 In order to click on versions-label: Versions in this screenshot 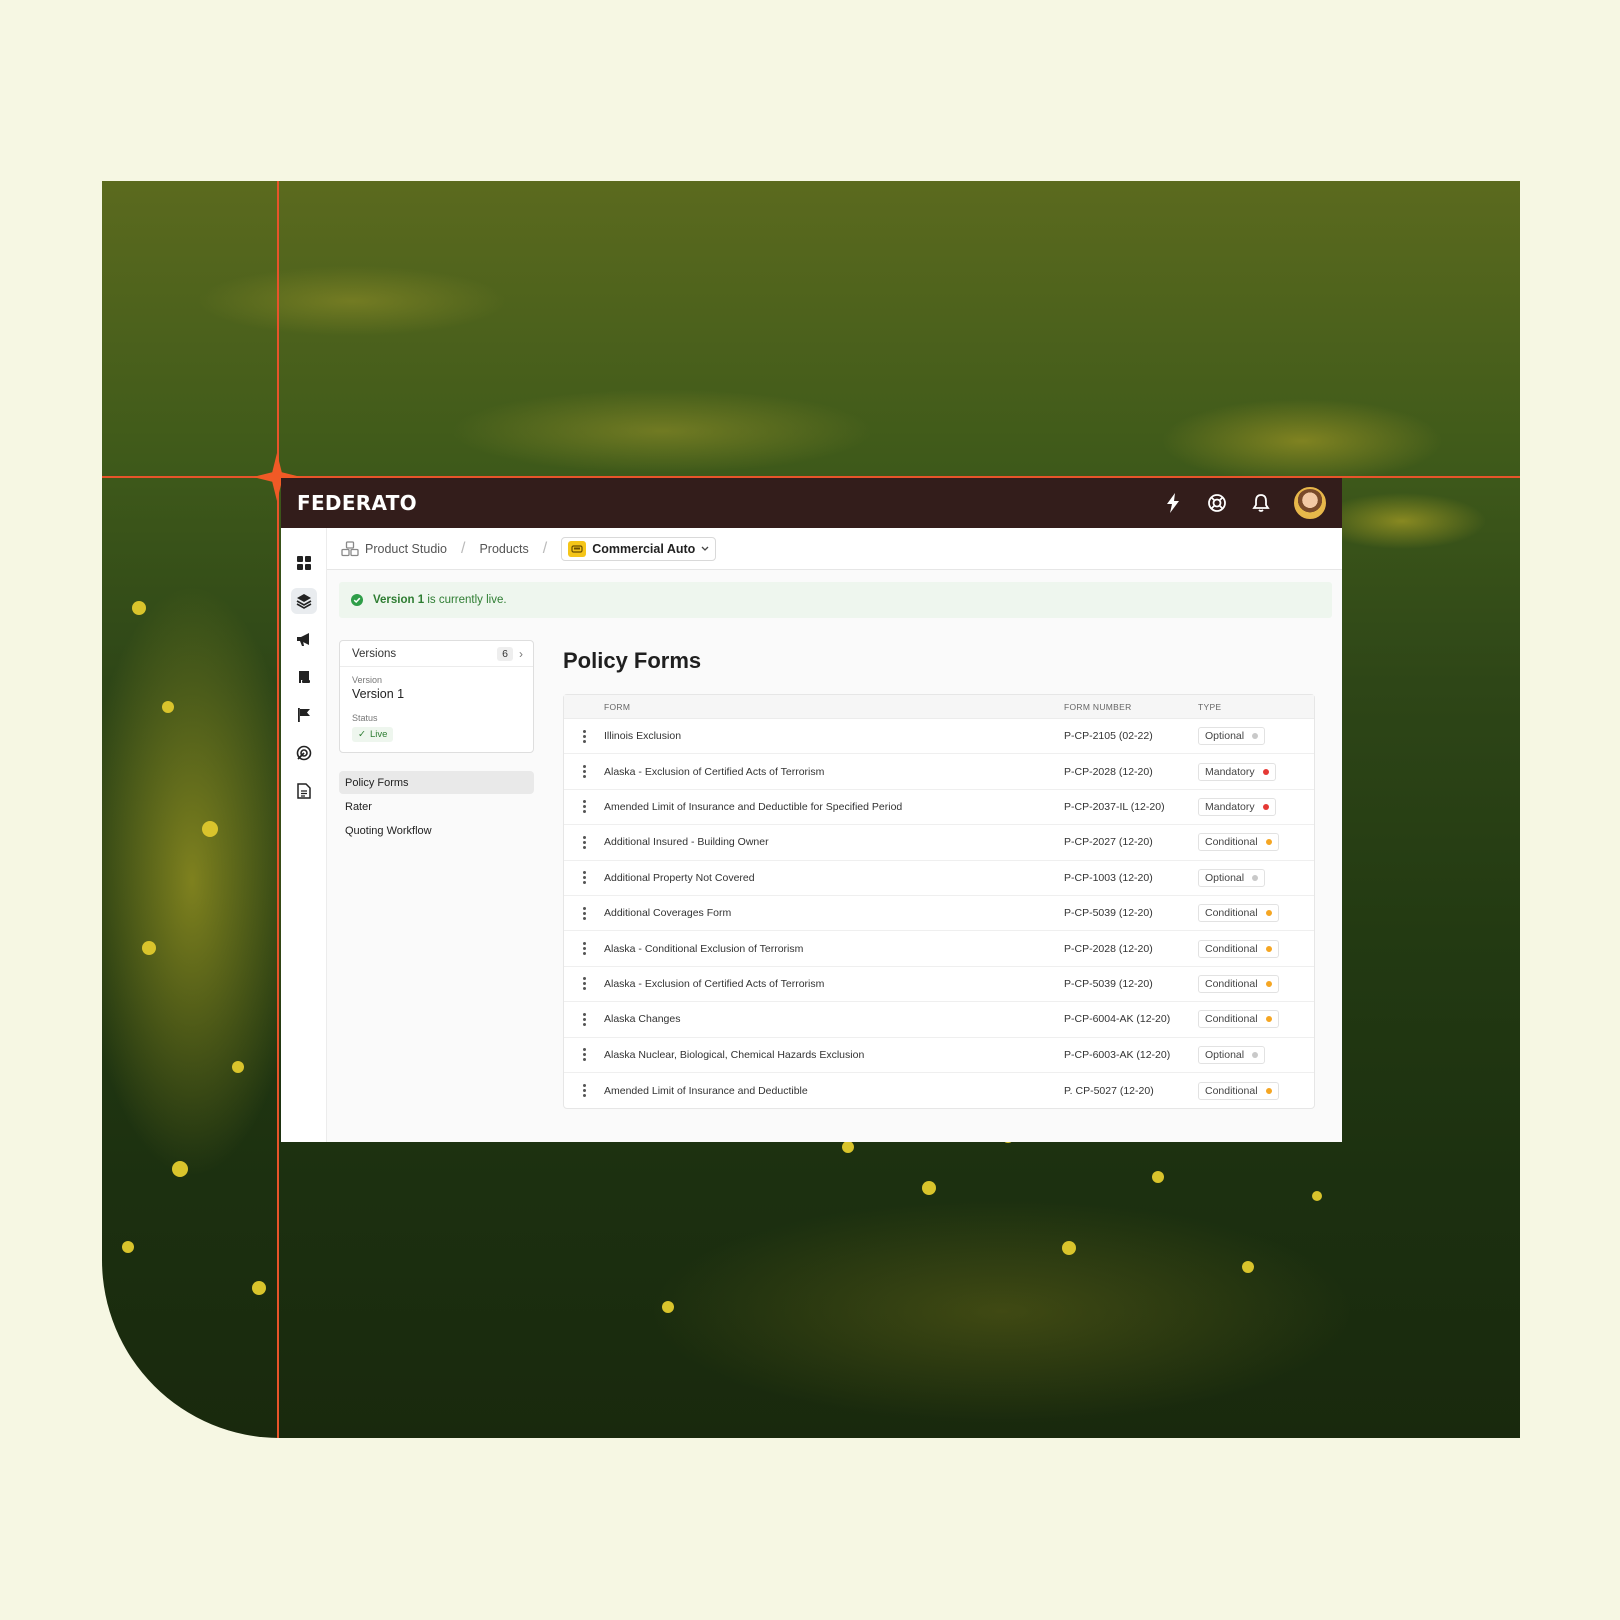, I will do `click(374, 653)`.